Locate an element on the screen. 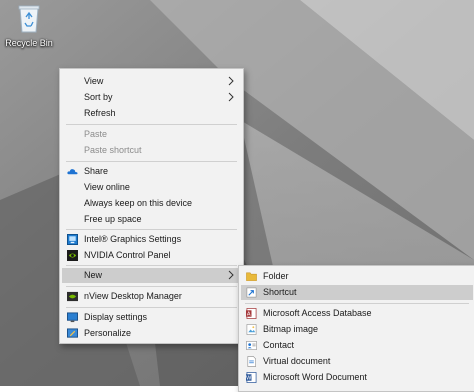 This screenshot has width=474, height=392. menu-item-label: Intel® Graphics Settings is located at coordinates (133, 239).